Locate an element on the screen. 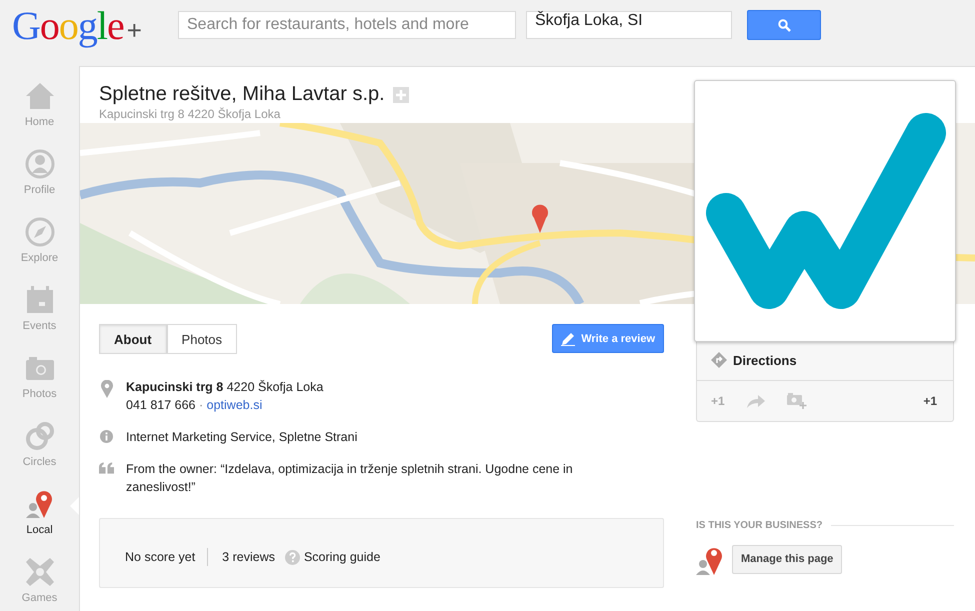 Image resolution: width=975 pixels, height=611 pixels. plus-one-button: +1 is located at coordinates (930, 401).